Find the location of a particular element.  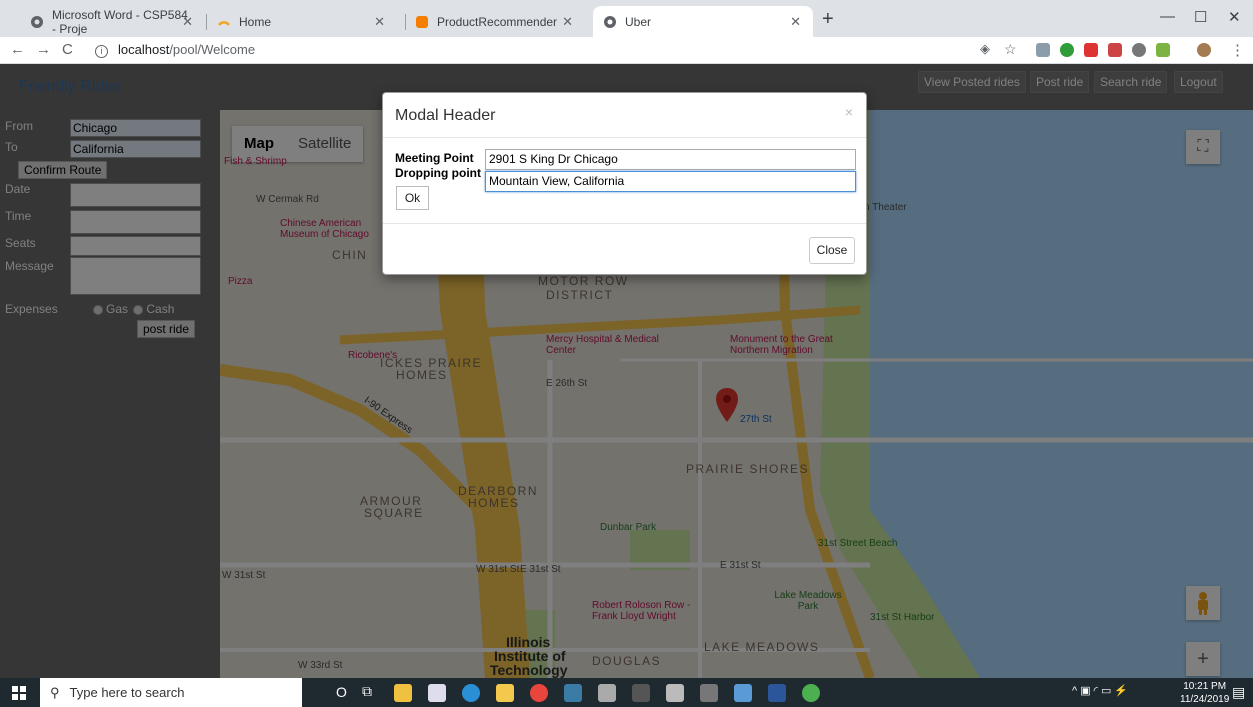

cortana-icon: O is located at coordinates (341, 692).